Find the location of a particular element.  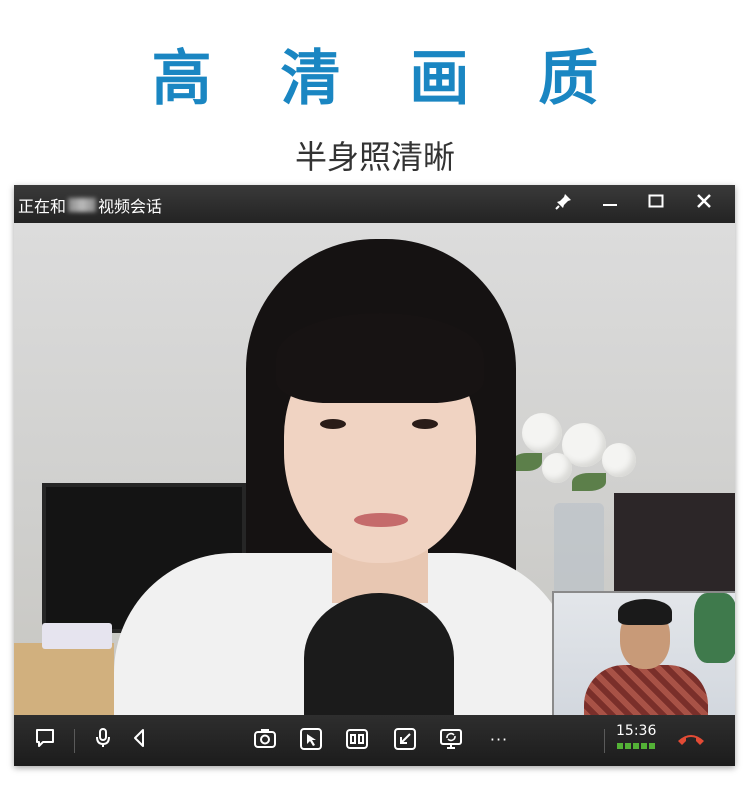

caller-mouth is located at coordinates (381, 520).